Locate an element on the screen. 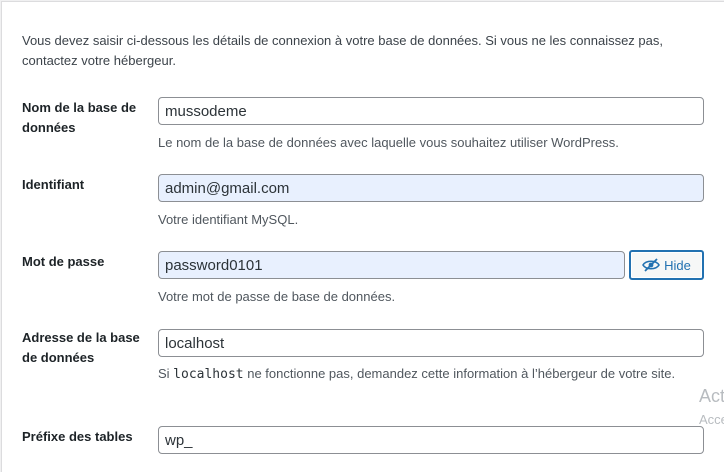 The image size is (724, 472). username-description: Votre identifiant MySQL. is located at coordinates (228, 219).